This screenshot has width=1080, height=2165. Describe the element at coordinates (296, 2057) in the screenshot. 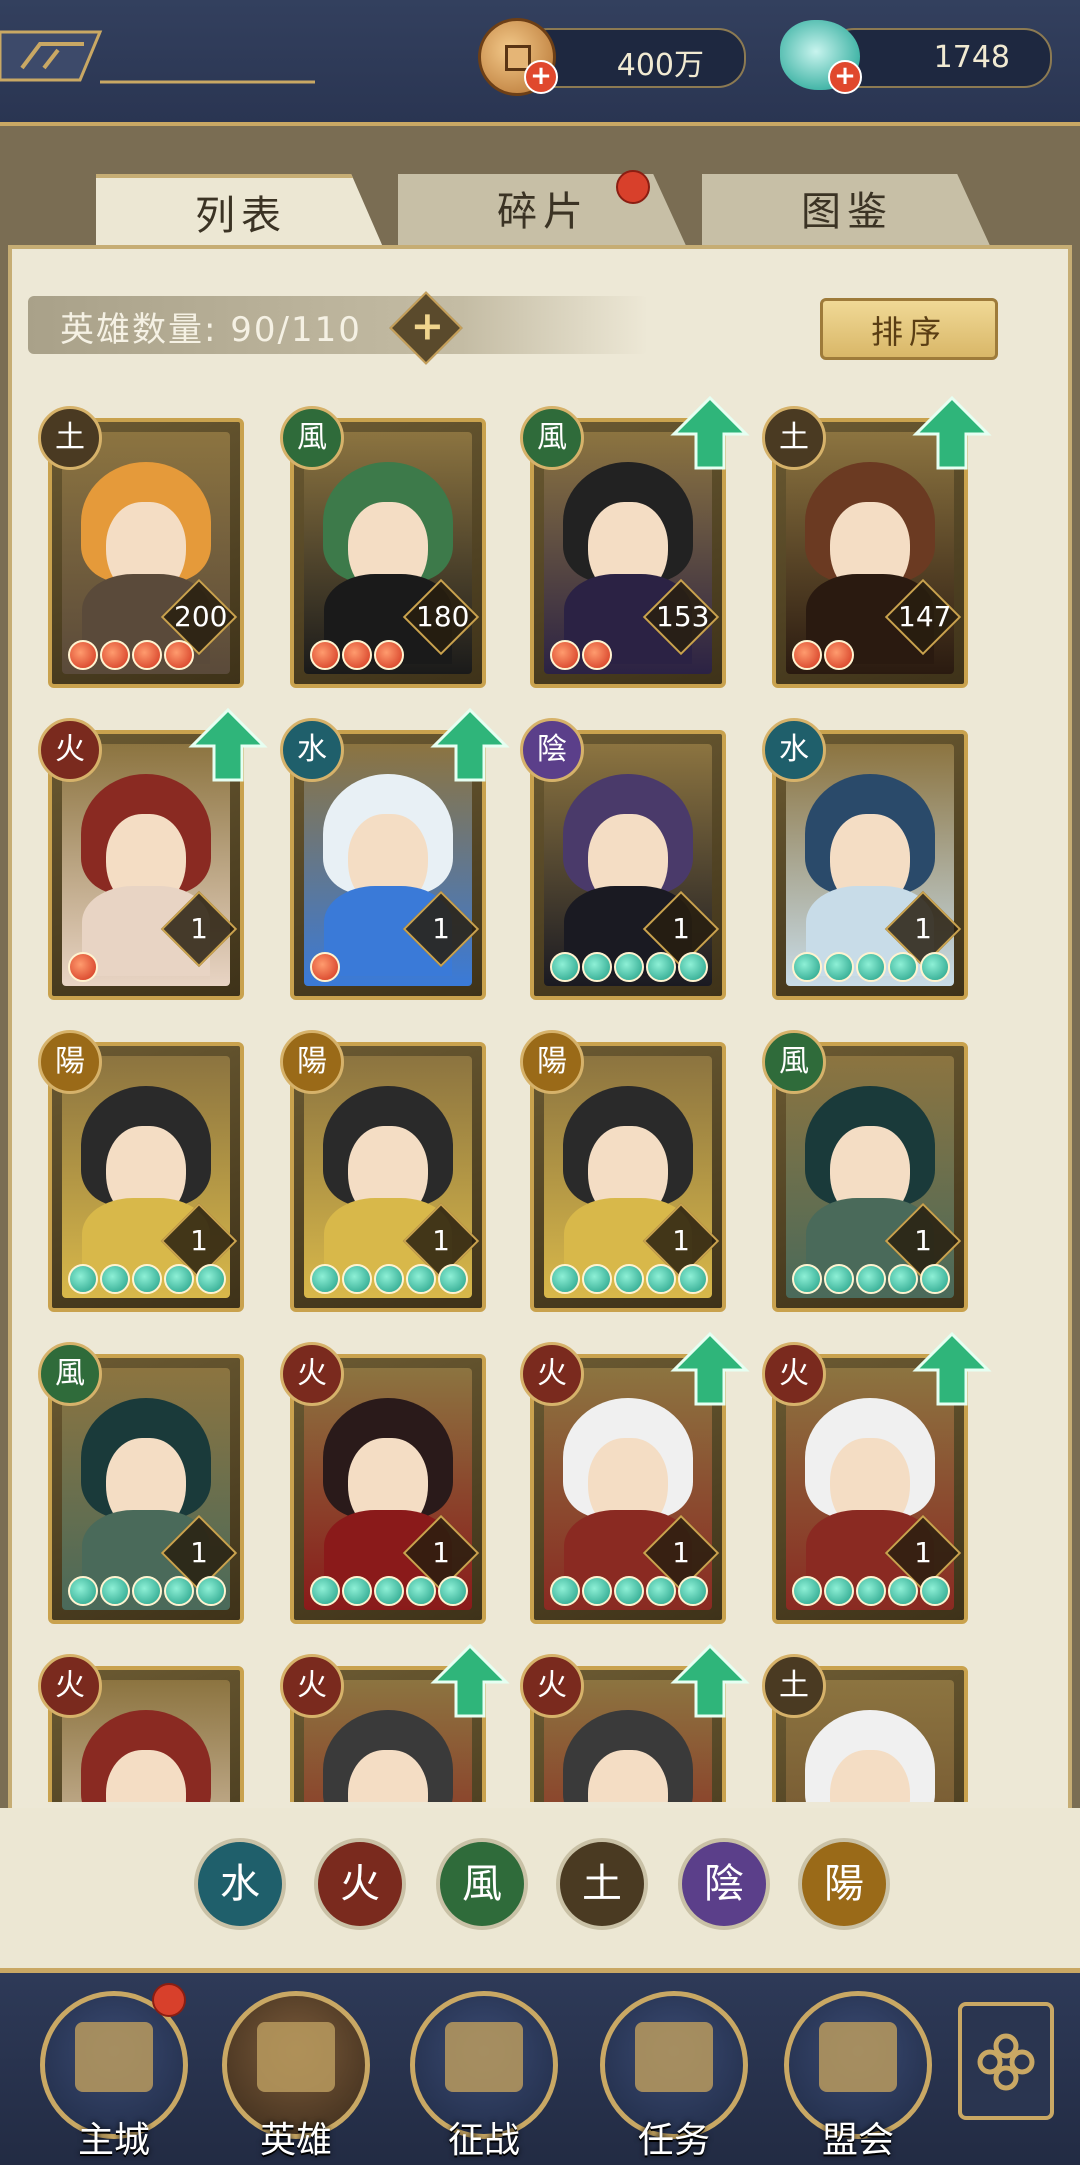

I see `nav-heroes-icon` at that location.